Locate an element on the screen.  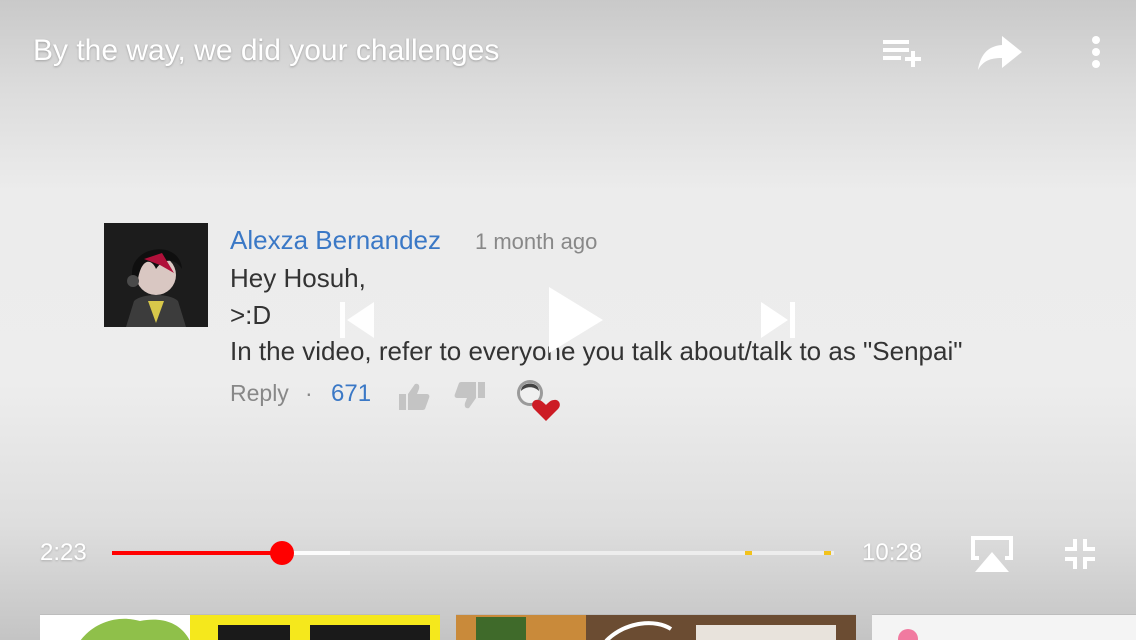
comment-like-count: 671 is located at coordinates (351, 393).